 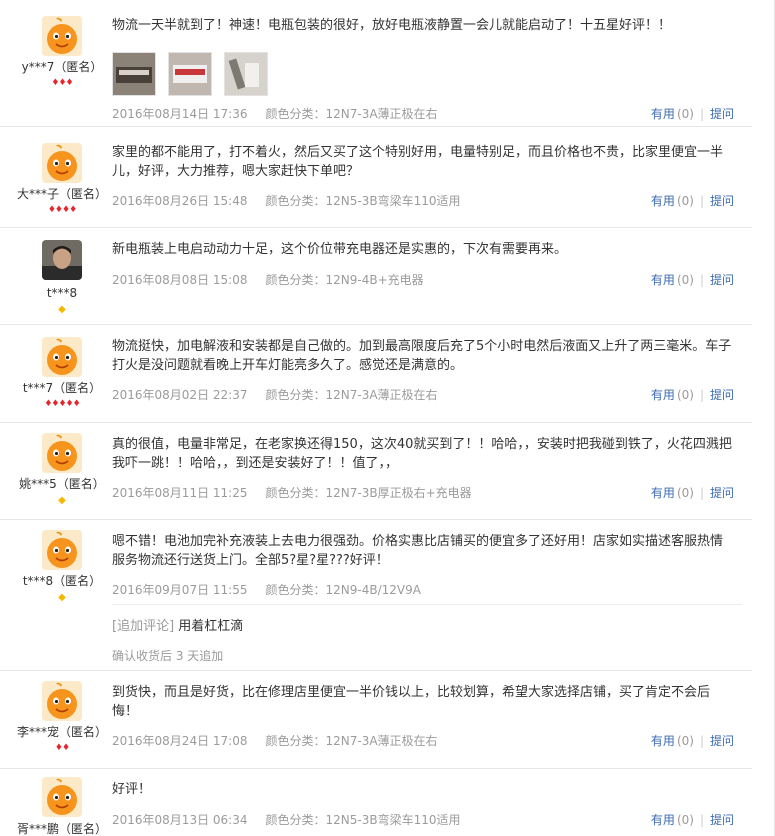 I want to click on review-meta: 2016年08月14日 17:36 颜色分类：12N7-3A薄正极在右, so click(x=275, y=113).